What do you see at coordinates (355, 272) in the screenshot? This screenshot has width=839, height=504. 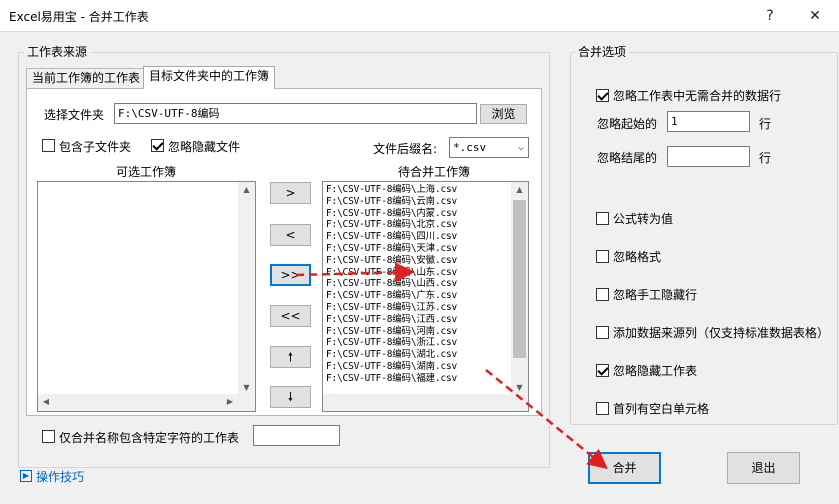 I see `annotation-arrow-add-all` at bounding box center [355, 272].